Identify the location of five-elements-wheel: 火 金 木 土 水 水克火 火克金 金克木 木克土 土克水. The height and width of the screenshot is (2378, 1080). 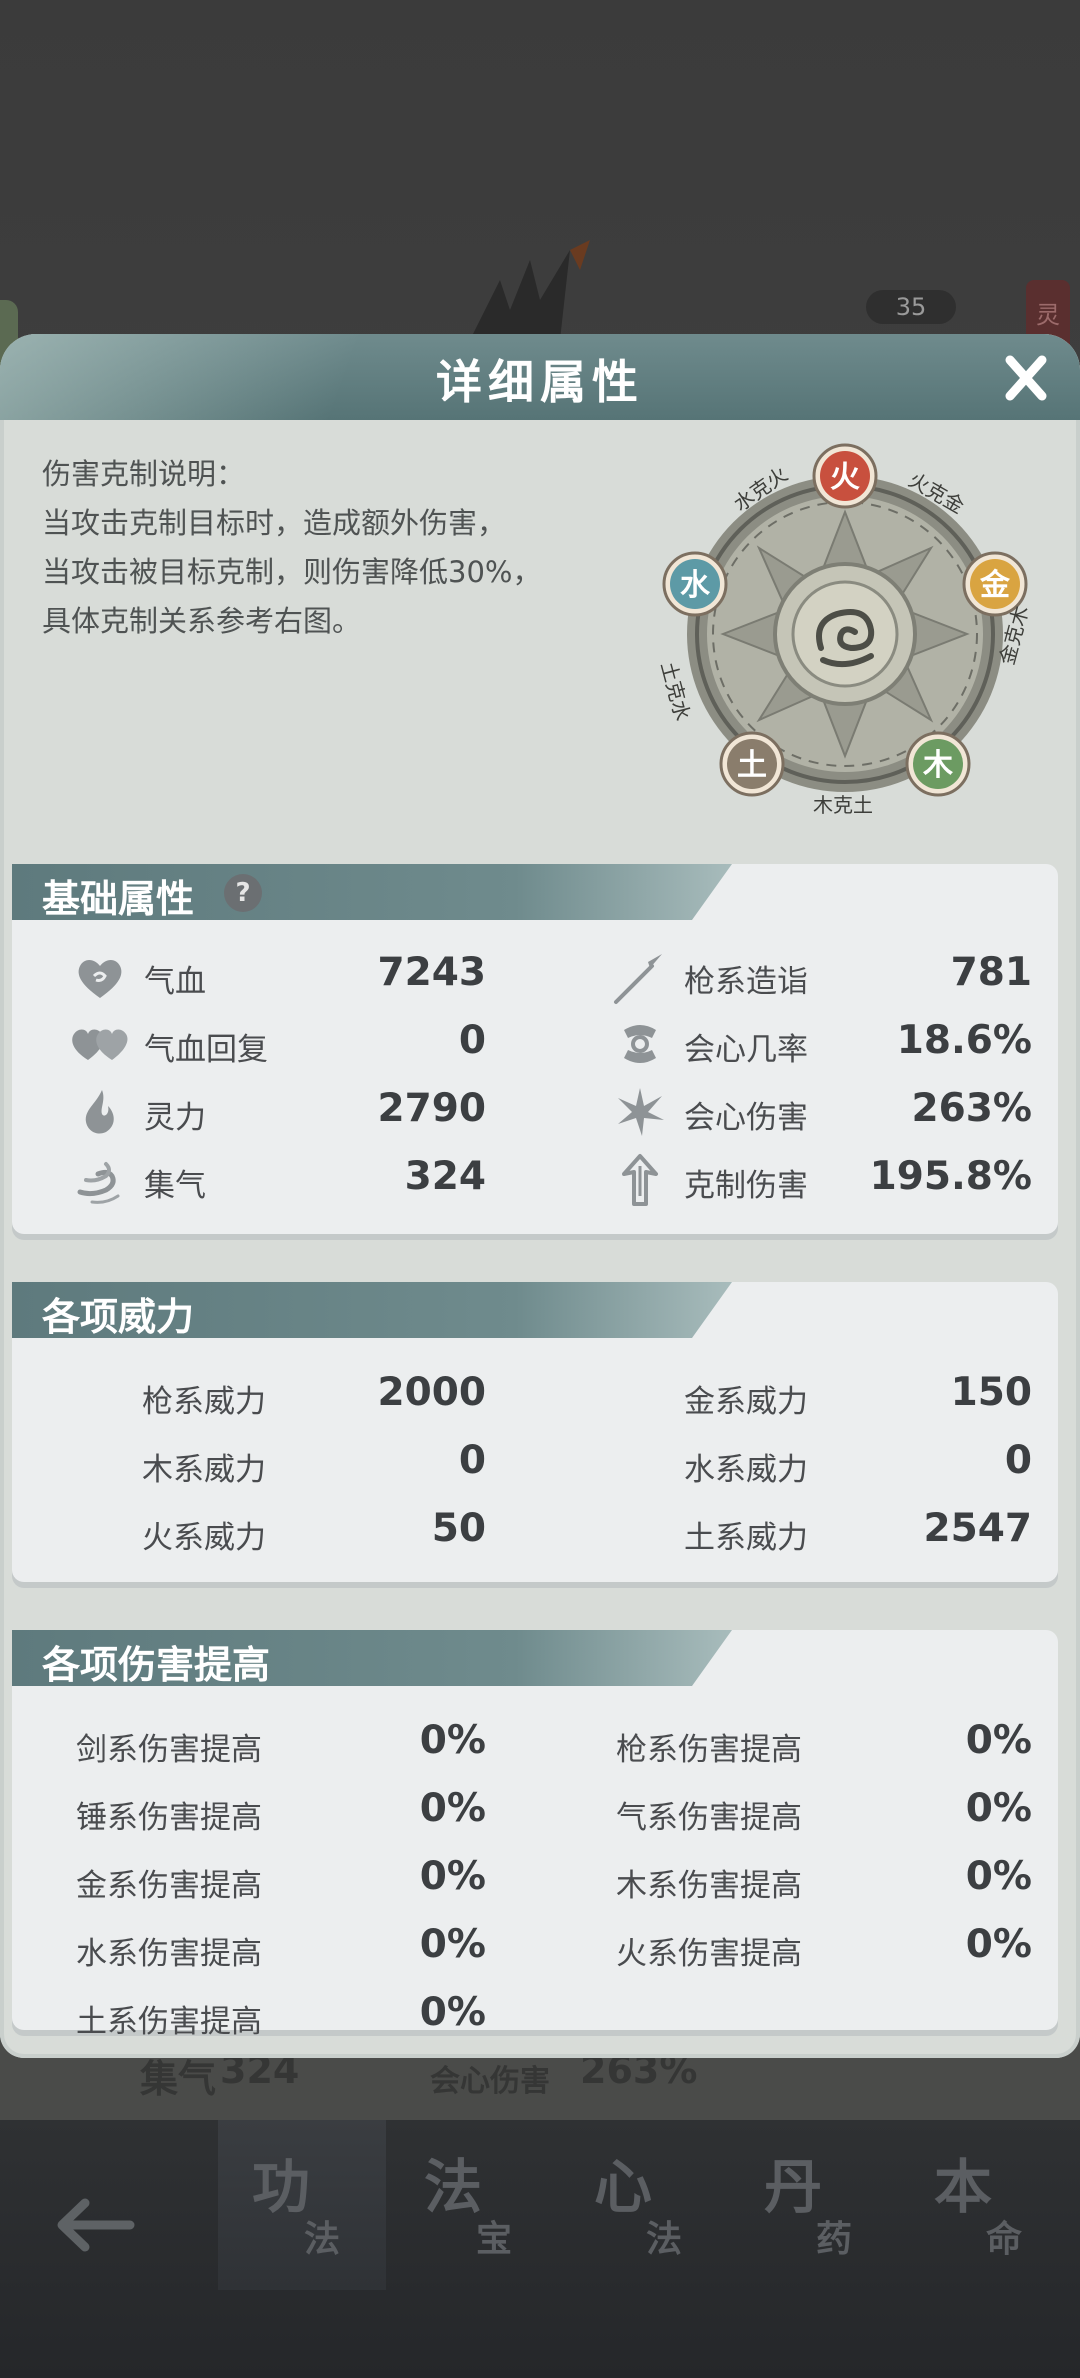
(844, 630).